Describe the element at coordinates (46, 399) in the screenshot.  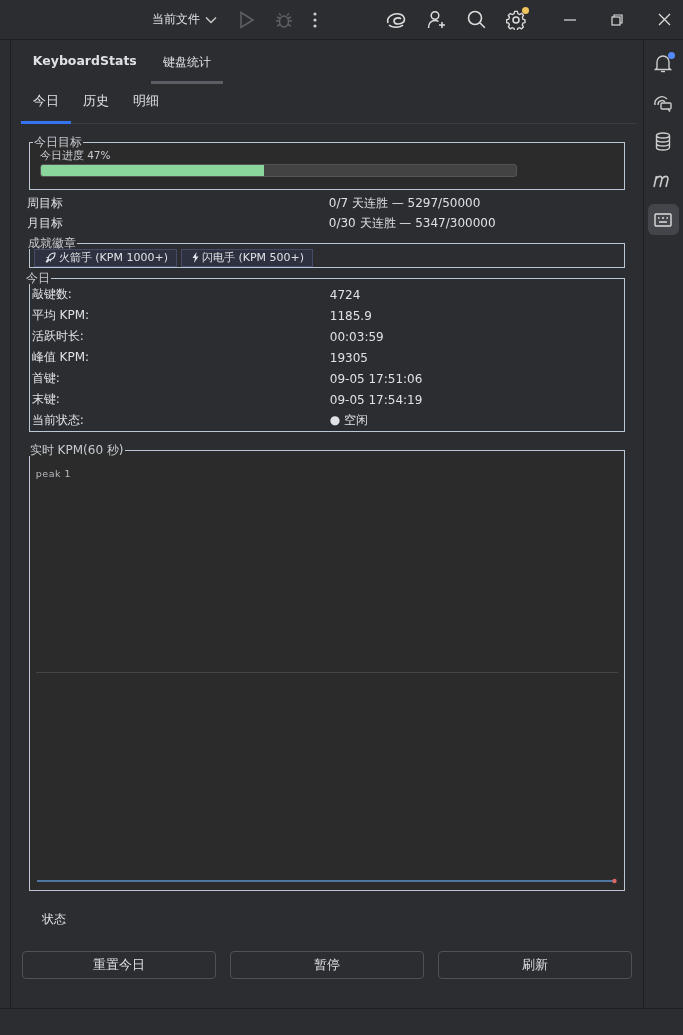
I see `stat-label: 末键:` at that location.